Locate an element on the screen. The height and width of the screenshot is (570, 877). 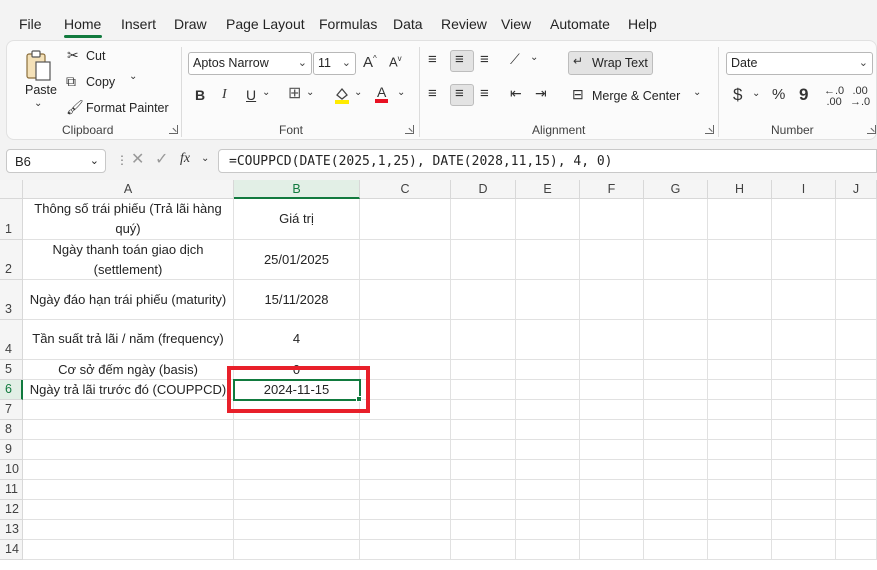
font-size-select: 11 ⌄ is located at coordinates (334, 63).